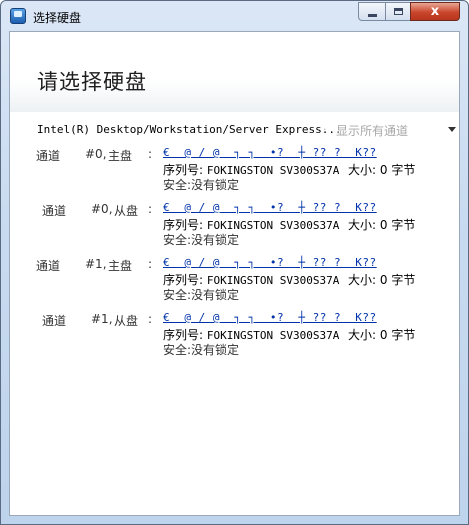 This screenshot has width=469, height=525. I want to click on window-title: 选择硬盘, so click(57, 18).